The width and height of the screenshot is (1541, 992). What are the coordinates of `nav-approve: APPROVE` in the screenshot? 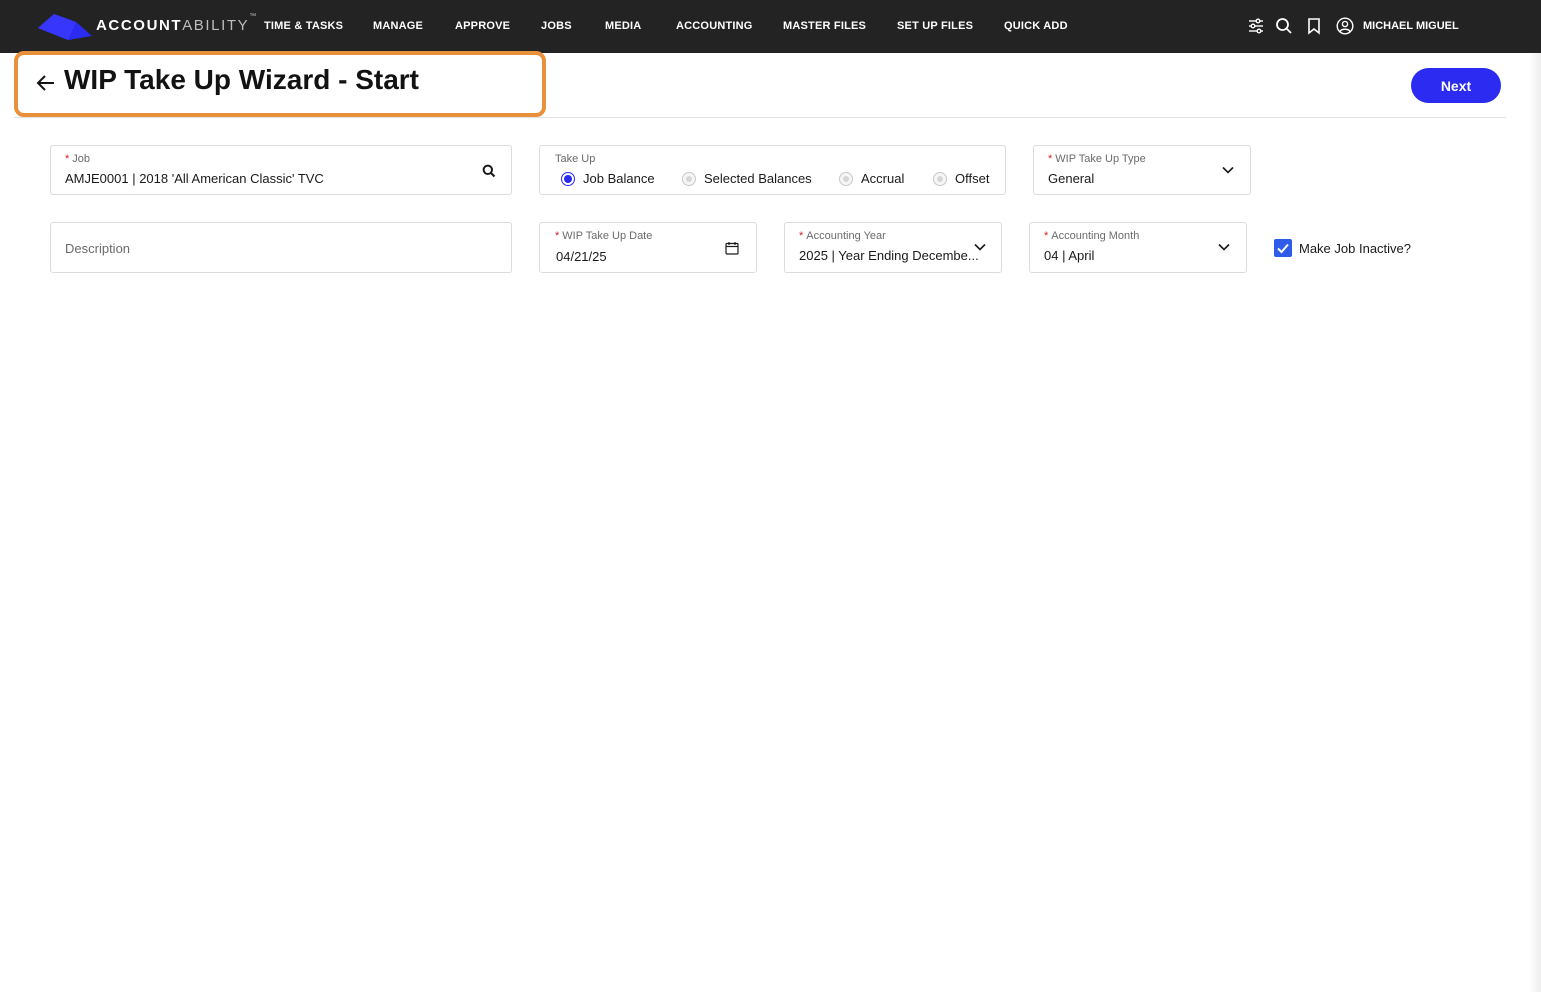 It's located at (482, 26).